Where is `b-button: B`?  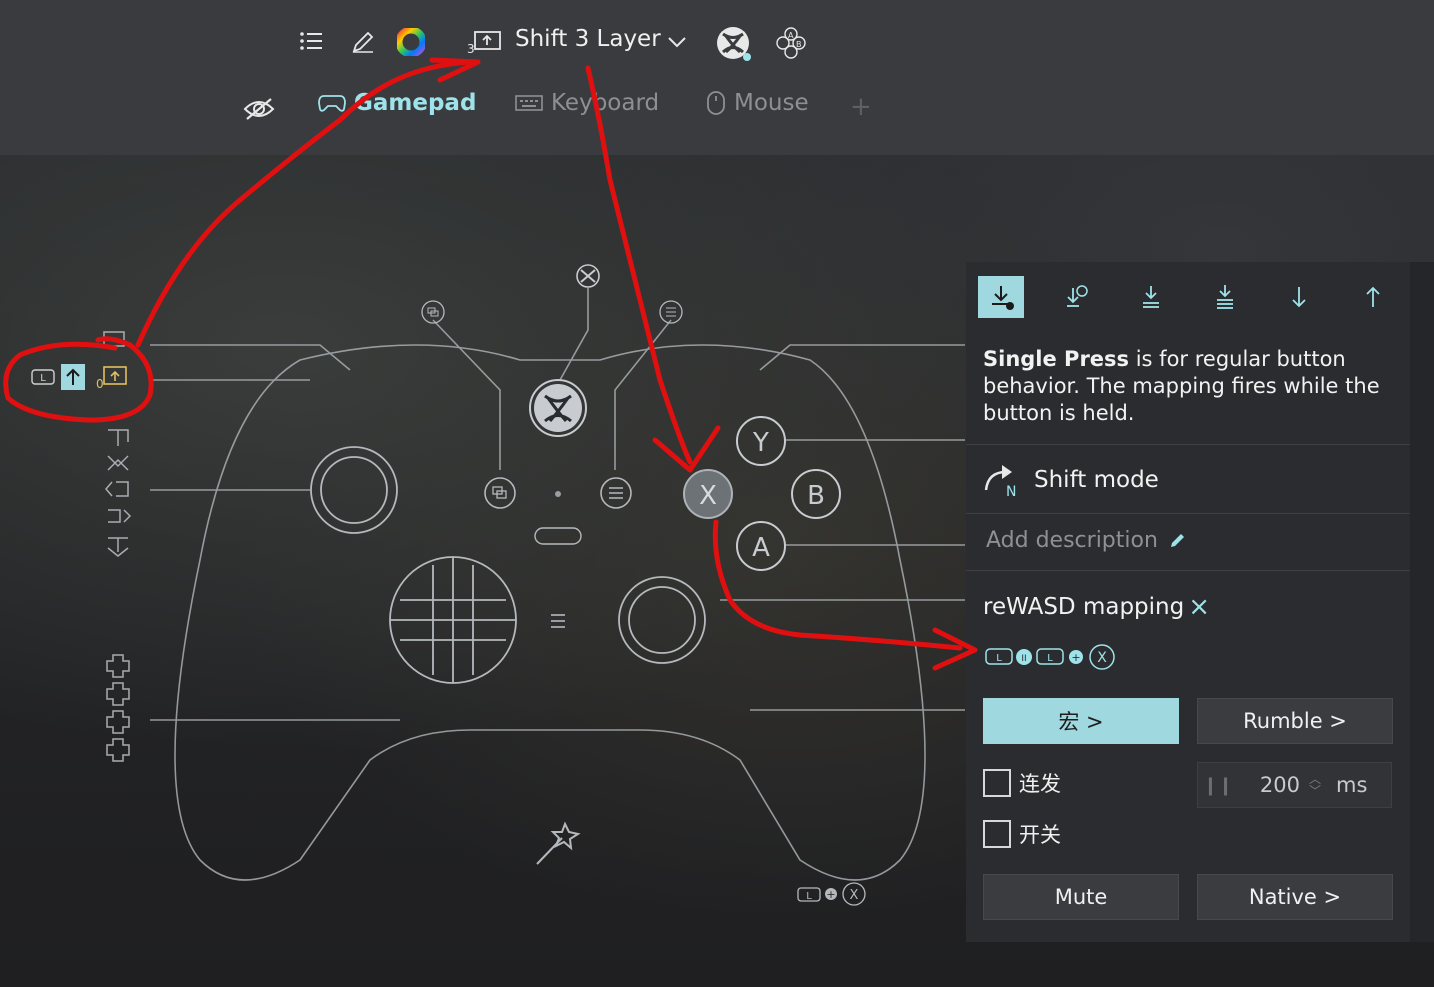 b-button: B is located at coordinates (816, 494).